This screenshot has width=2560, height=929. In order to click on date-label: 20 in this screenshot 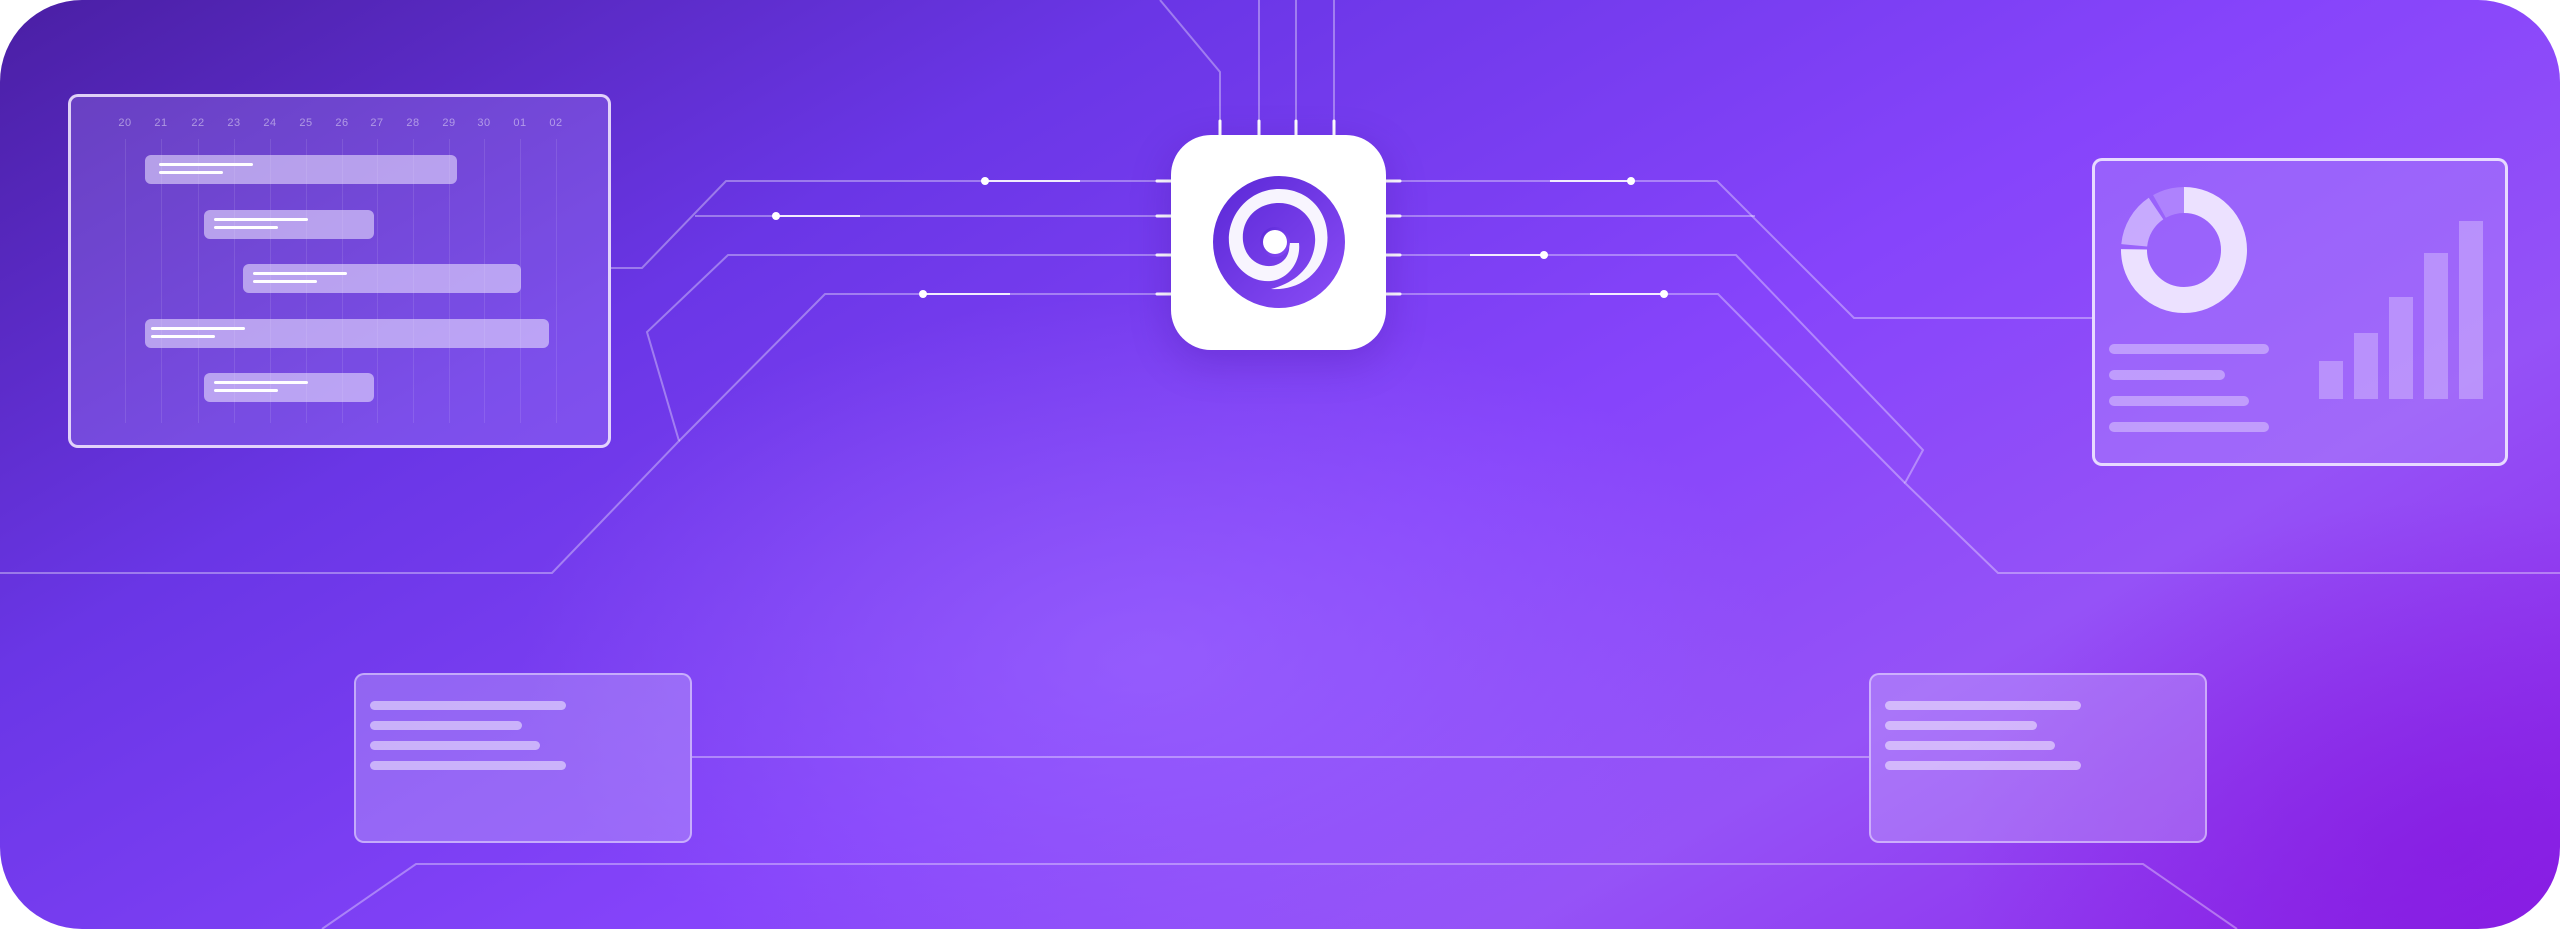, I will do `click(125, 123)`.